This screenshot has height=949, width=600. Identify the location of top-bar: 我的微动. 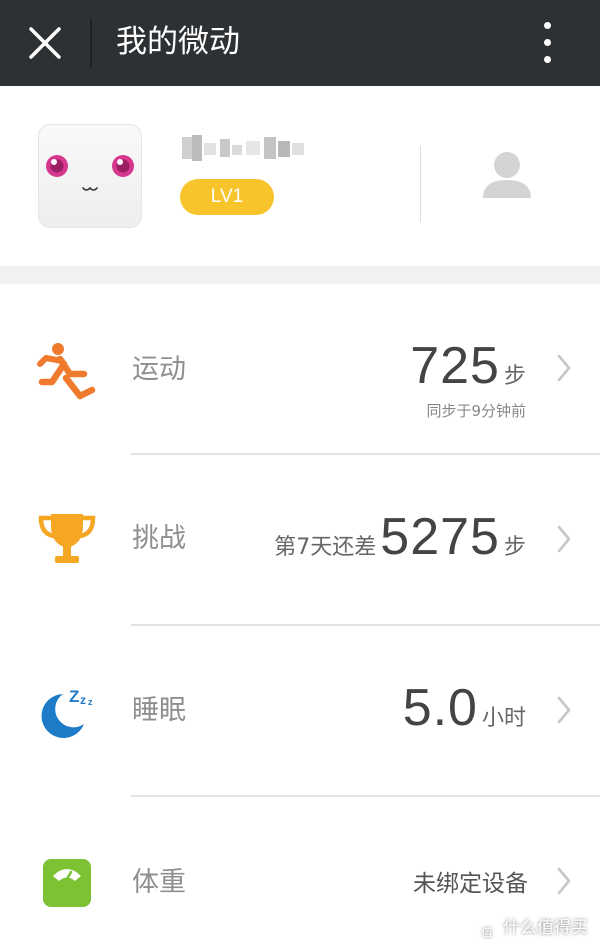
(300, 43).